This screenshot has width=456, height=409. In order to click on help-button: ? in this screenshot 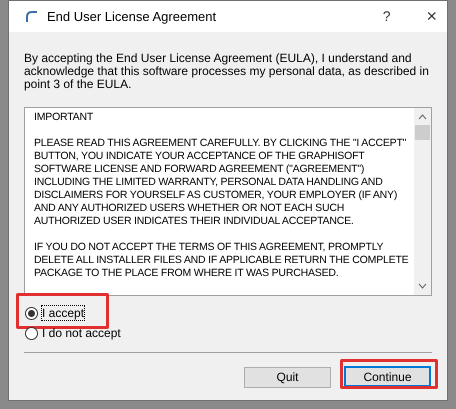, I will do `click(386, 16)`.